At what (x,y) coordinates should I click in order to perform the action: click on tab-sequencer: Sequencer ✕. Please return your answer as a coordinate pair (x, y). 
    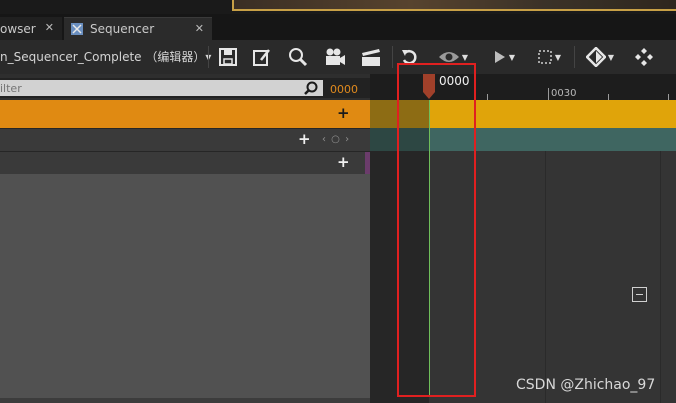
    Looking at the image, I should click on (138, 28).